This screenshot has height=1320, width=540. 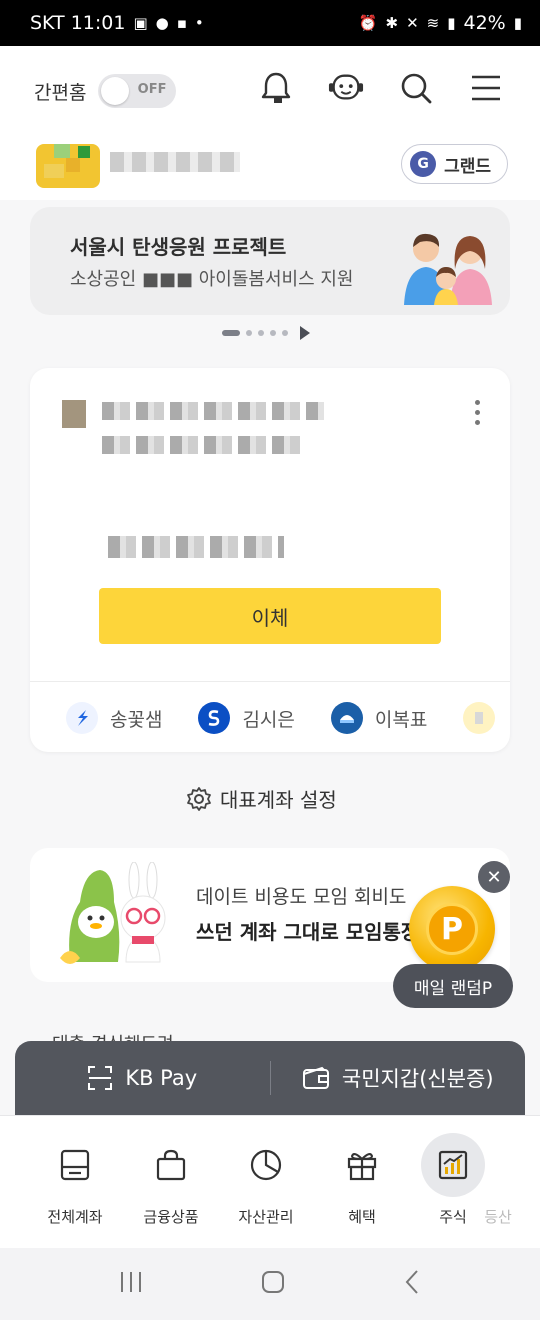 What do you see at coordinates (136, 719) in the screenshot?
I see `contact-name: 송꽃샘` at bounding box center [136, 719].